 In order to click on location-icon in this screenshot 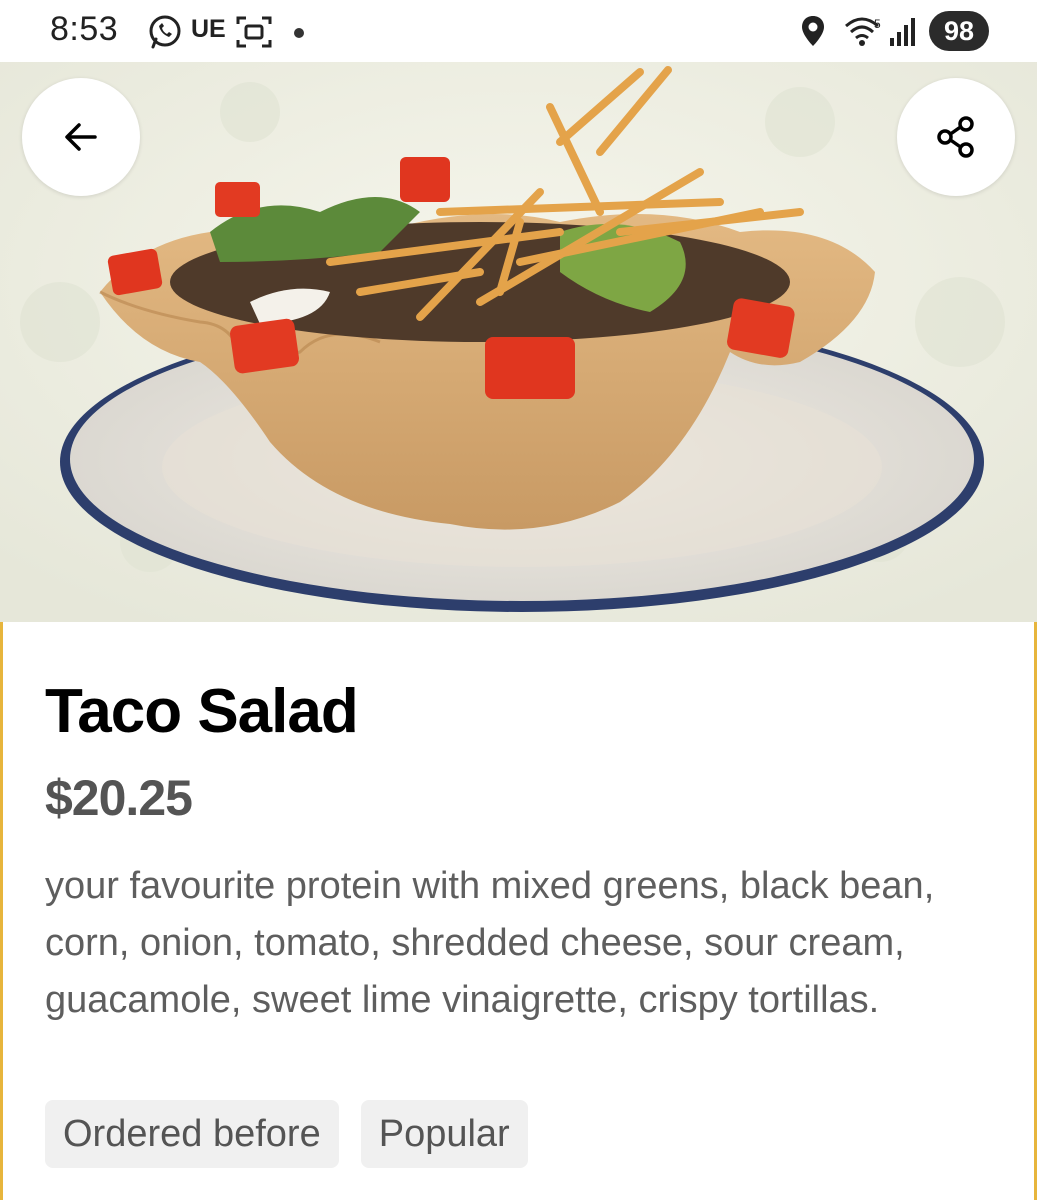, I will do `click(813, 31)`.